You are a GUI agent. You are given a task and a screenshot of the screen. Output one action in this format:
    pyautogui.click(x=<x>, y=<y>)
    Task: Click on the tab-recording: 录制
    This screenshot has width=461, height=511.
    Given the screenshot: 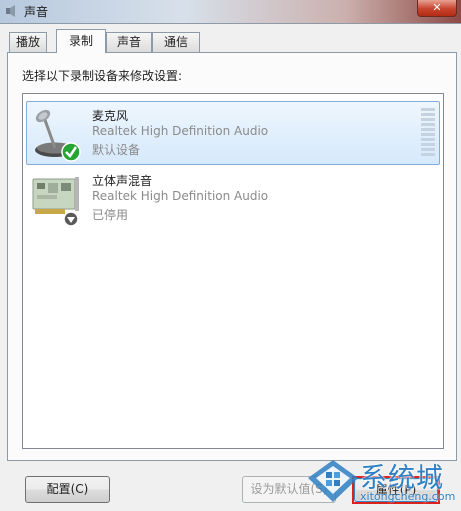 What is the action you would take?
    pyautogui.click(x=81, y=41)
    